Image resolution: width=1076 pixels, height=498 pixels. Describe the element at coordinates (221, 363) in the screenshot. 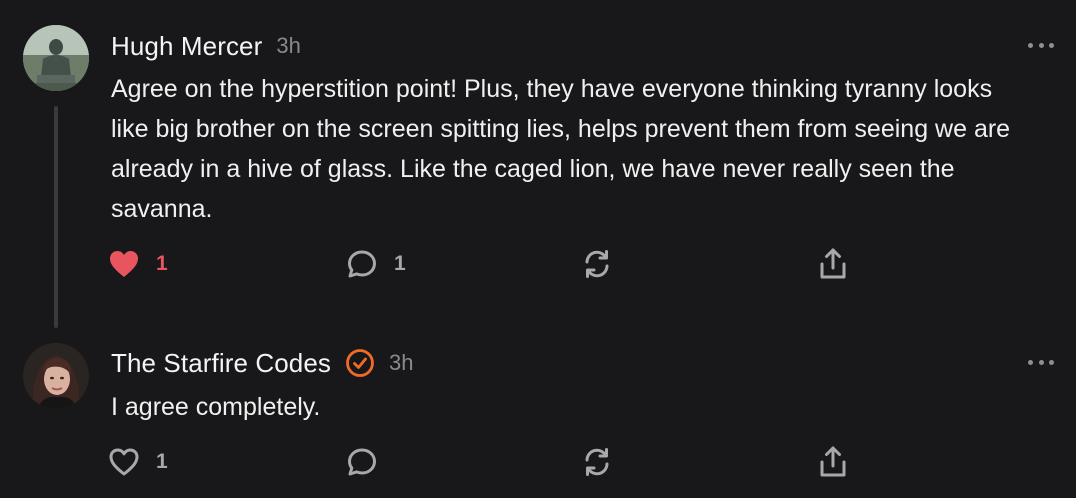

I see `author-name: The Starfire Codes` at that location.